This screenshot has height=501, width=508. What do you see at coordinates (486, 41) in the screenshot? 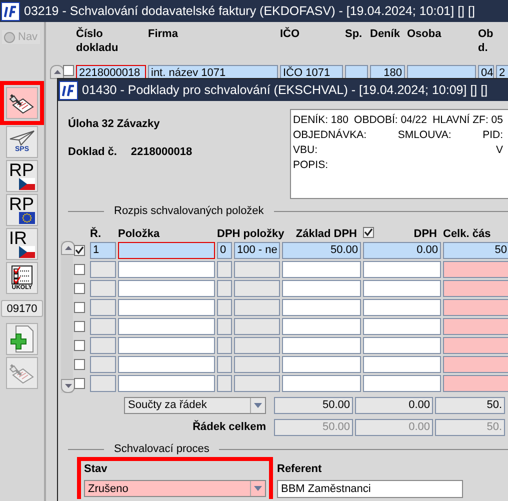
I see `column-header: Ob d.` at bounding box center [486, 41].